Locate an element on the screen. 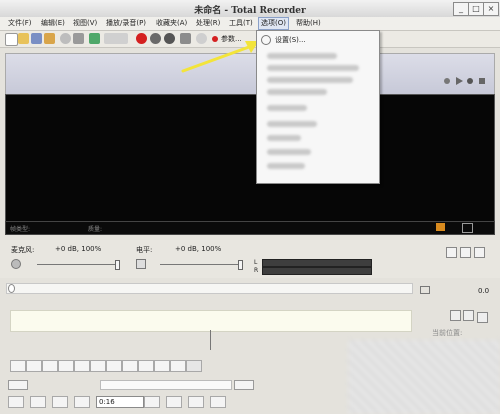 The height and width of the screenshot is (414, 500). menu-file: 文件(F) is located at coordinates (20, 23).